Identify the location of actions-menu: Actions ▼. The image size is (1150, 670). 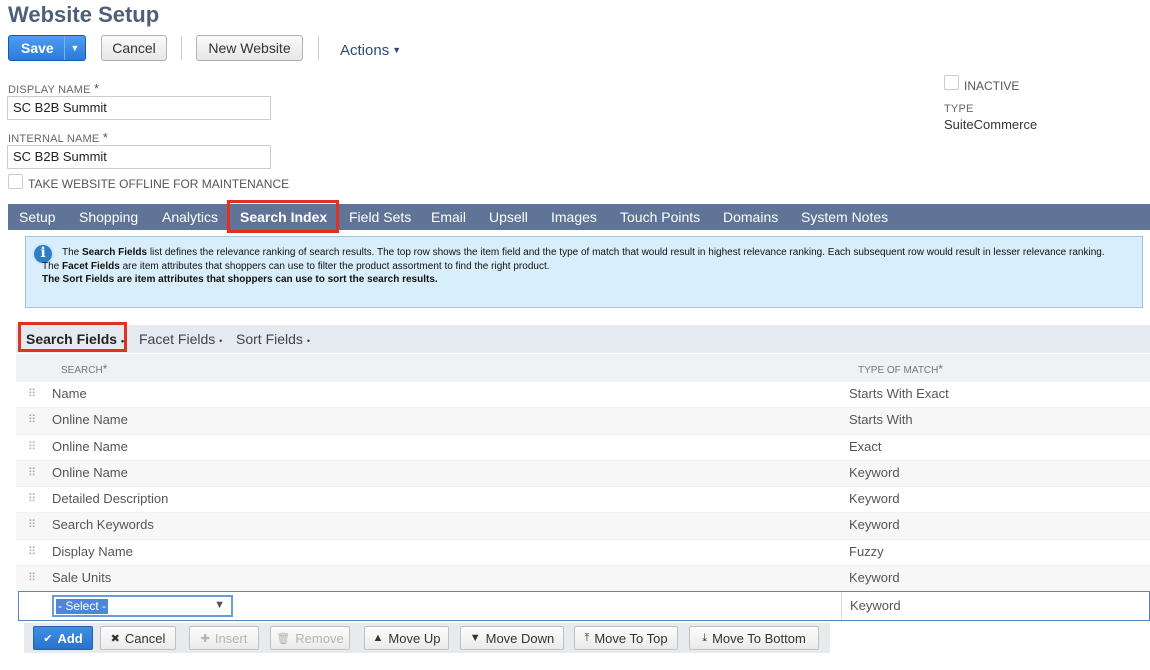
(370, 50).